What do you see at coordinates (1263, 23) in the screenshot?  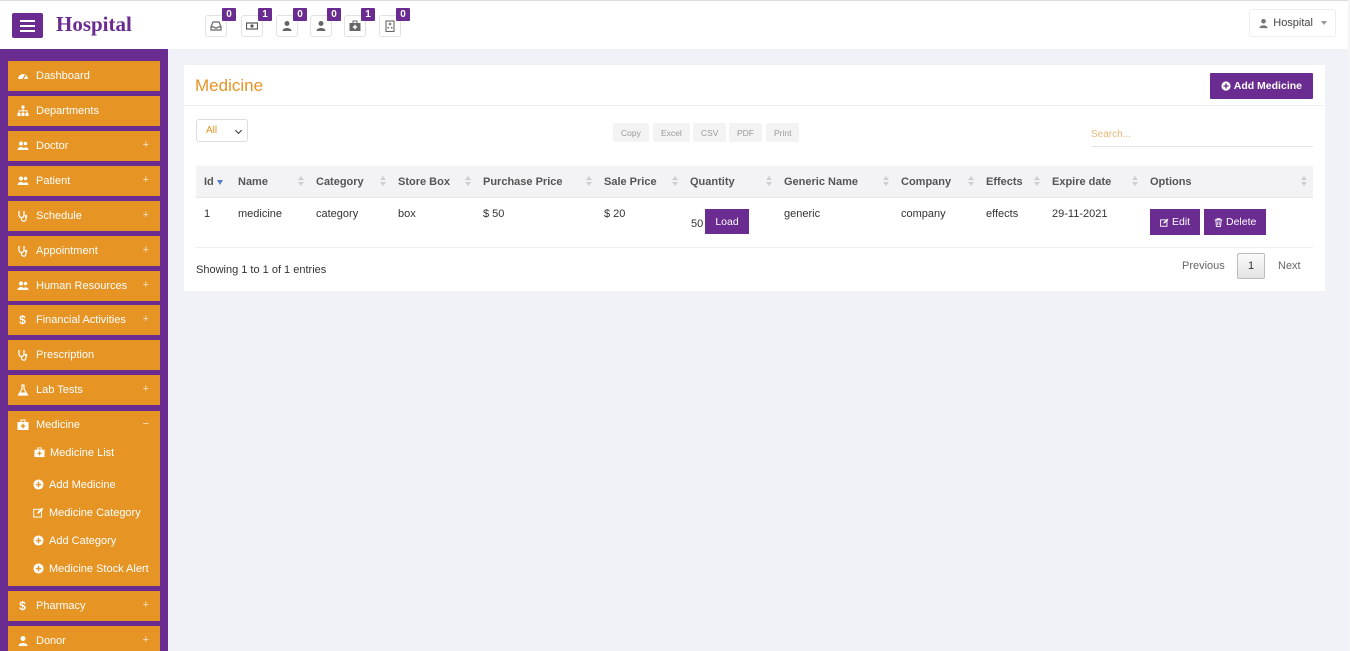 I see `user-icon` at bounding box center [1263, 23].